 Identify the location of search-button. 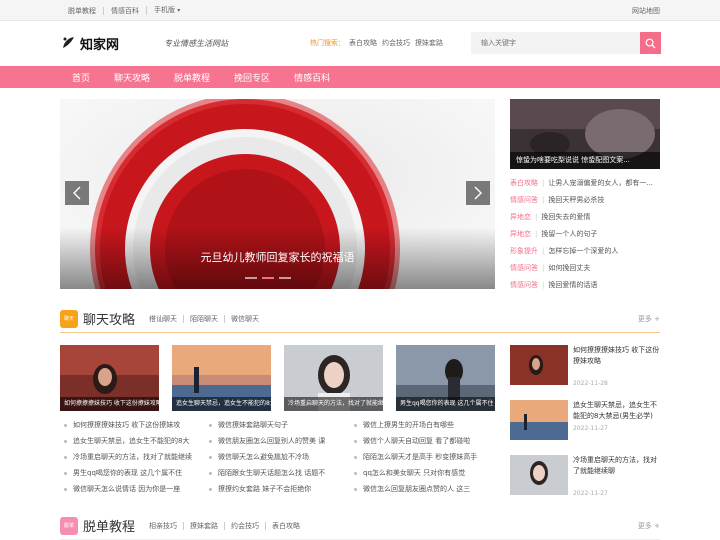
(650, 43).